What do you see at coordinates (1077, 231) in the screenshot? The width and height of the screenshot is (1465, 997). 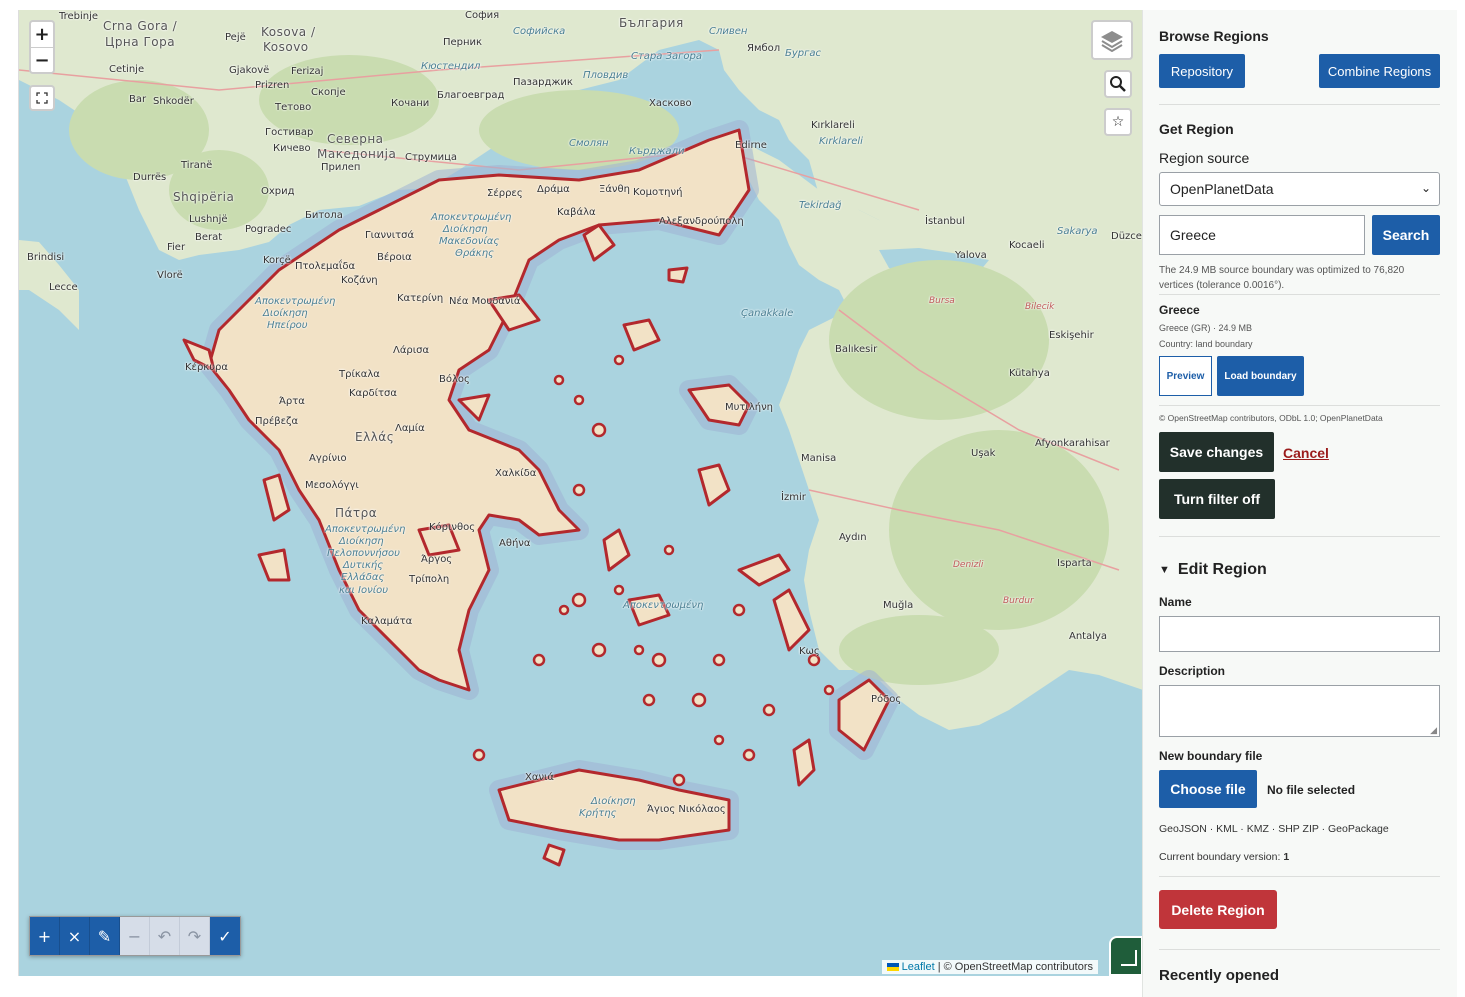 I see `map-label: Sakarya` at bounding box center [1077, 231].